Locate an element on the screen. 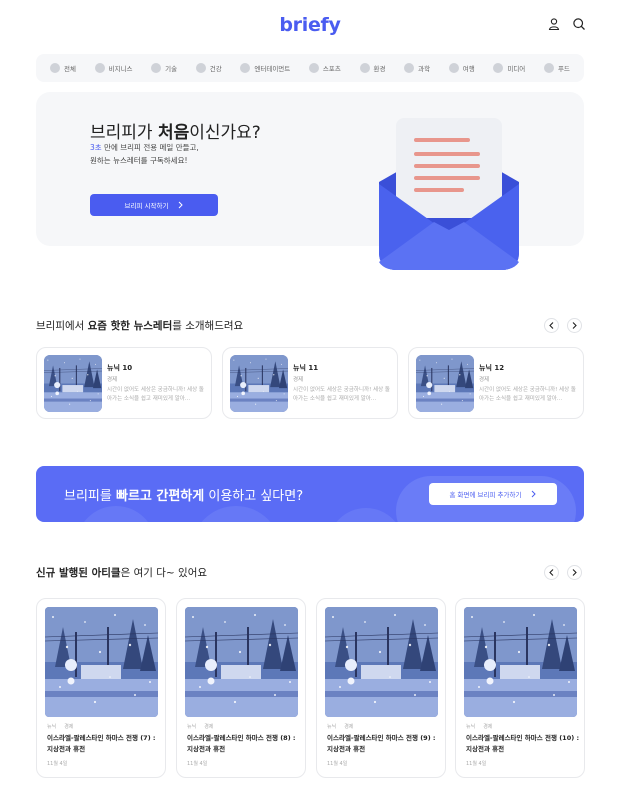 The width and height of the screenshot is (620, 787). category-bar: 전체 비지니스 기술 건강 엔터테이먼트 스포츠 환경 과학 여행 미디어 푸드 is located at coordinates (310, 68).